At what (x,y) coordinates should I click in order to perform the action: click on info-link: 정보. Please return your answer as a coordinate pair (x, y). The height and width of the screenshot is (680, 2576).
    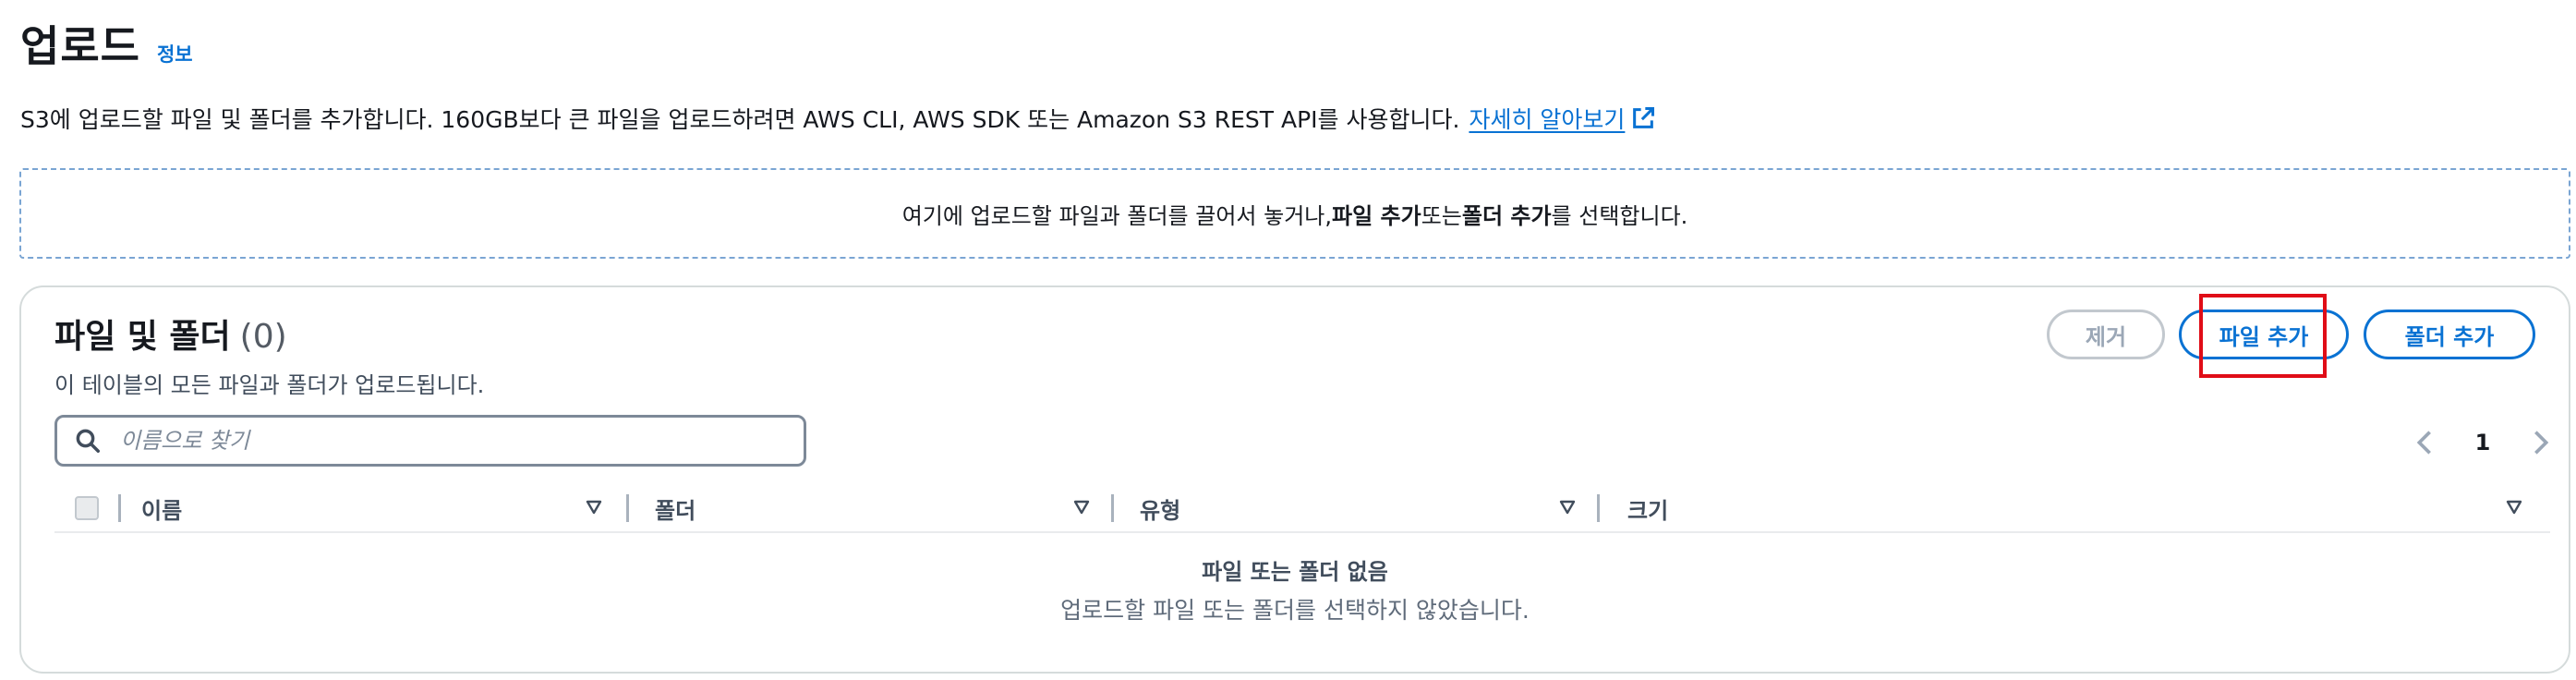
    Looking at the image, I should click on (175, 53).